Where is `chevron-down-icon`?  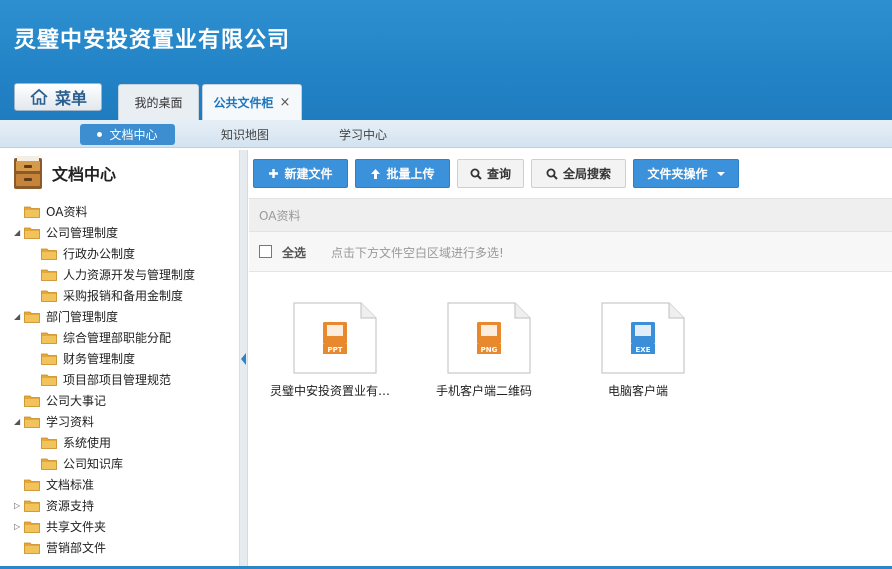
chevron-down-icon is located at coordinates (720, 173).